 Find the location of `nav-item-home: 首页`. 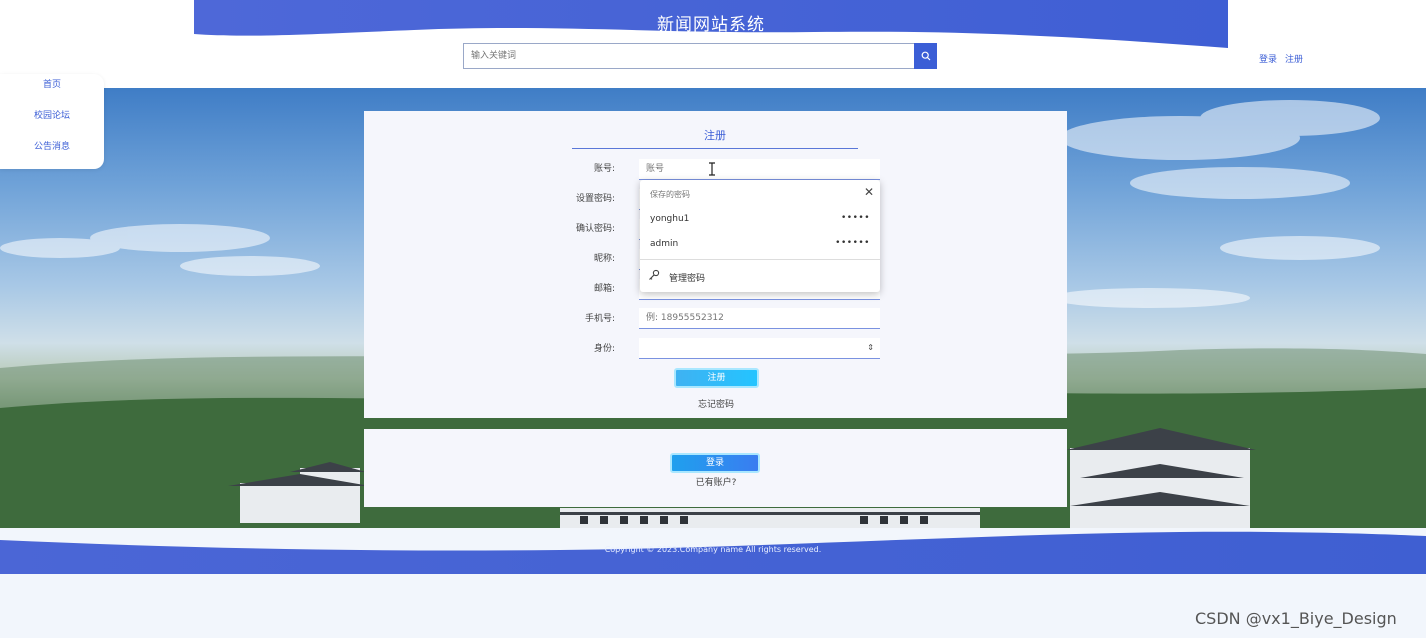

nav-item-home: 首页 is located at coordinates (52, 89).